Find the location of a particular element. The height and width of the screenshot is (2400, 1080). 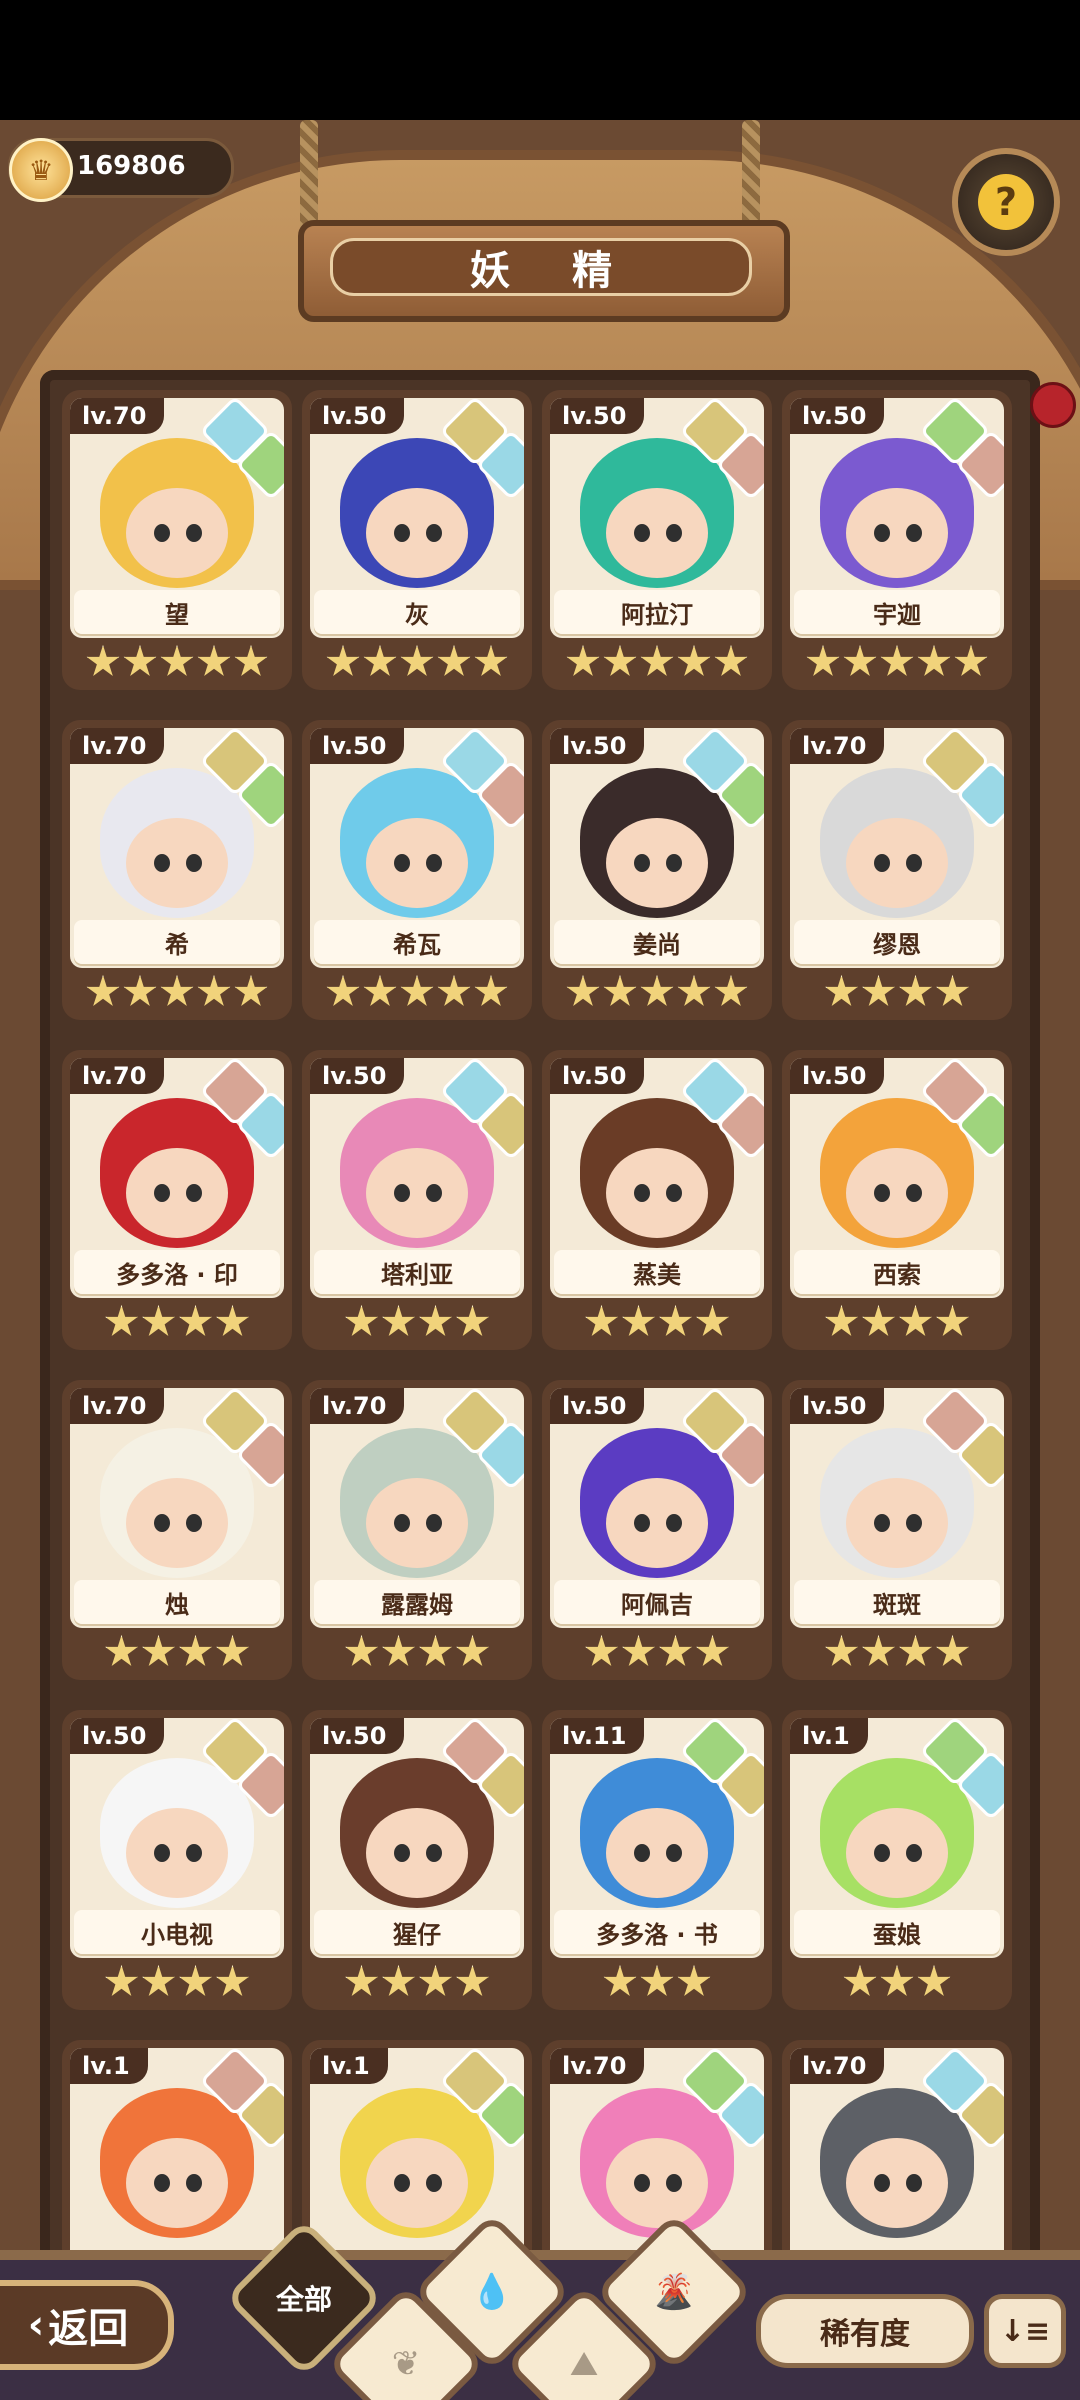

fairy-card: lv.50 塔利亚 is located at coordinates (417, 1200).